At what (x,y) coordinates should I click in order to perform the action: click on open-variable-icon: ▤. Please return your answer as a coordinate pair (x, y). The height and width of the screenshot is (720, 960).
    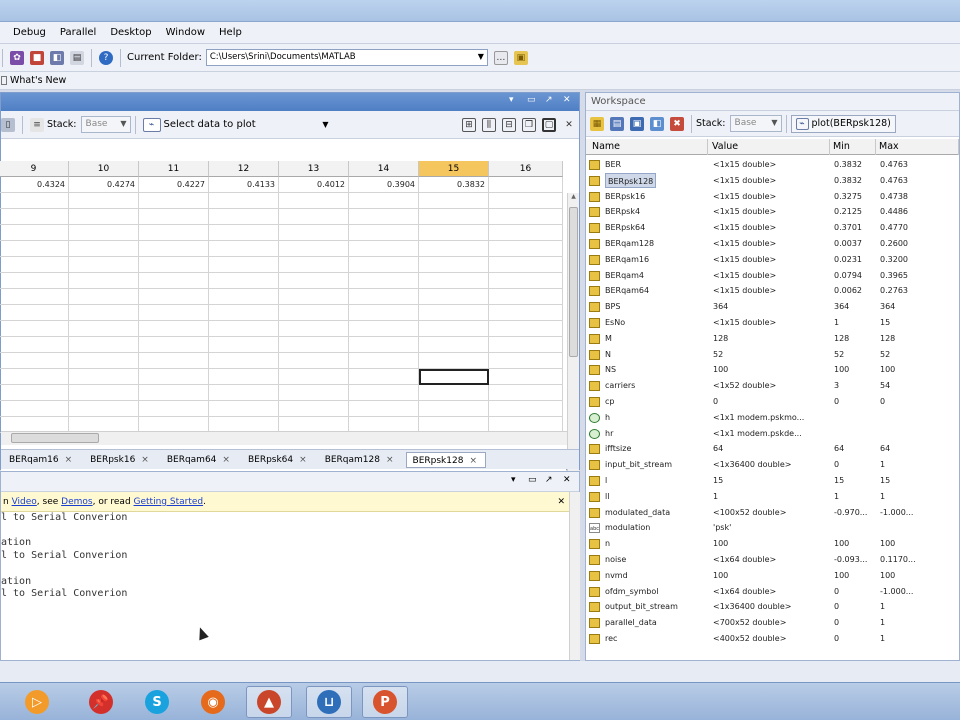
    Looking at the image, I should click on (617, 123).